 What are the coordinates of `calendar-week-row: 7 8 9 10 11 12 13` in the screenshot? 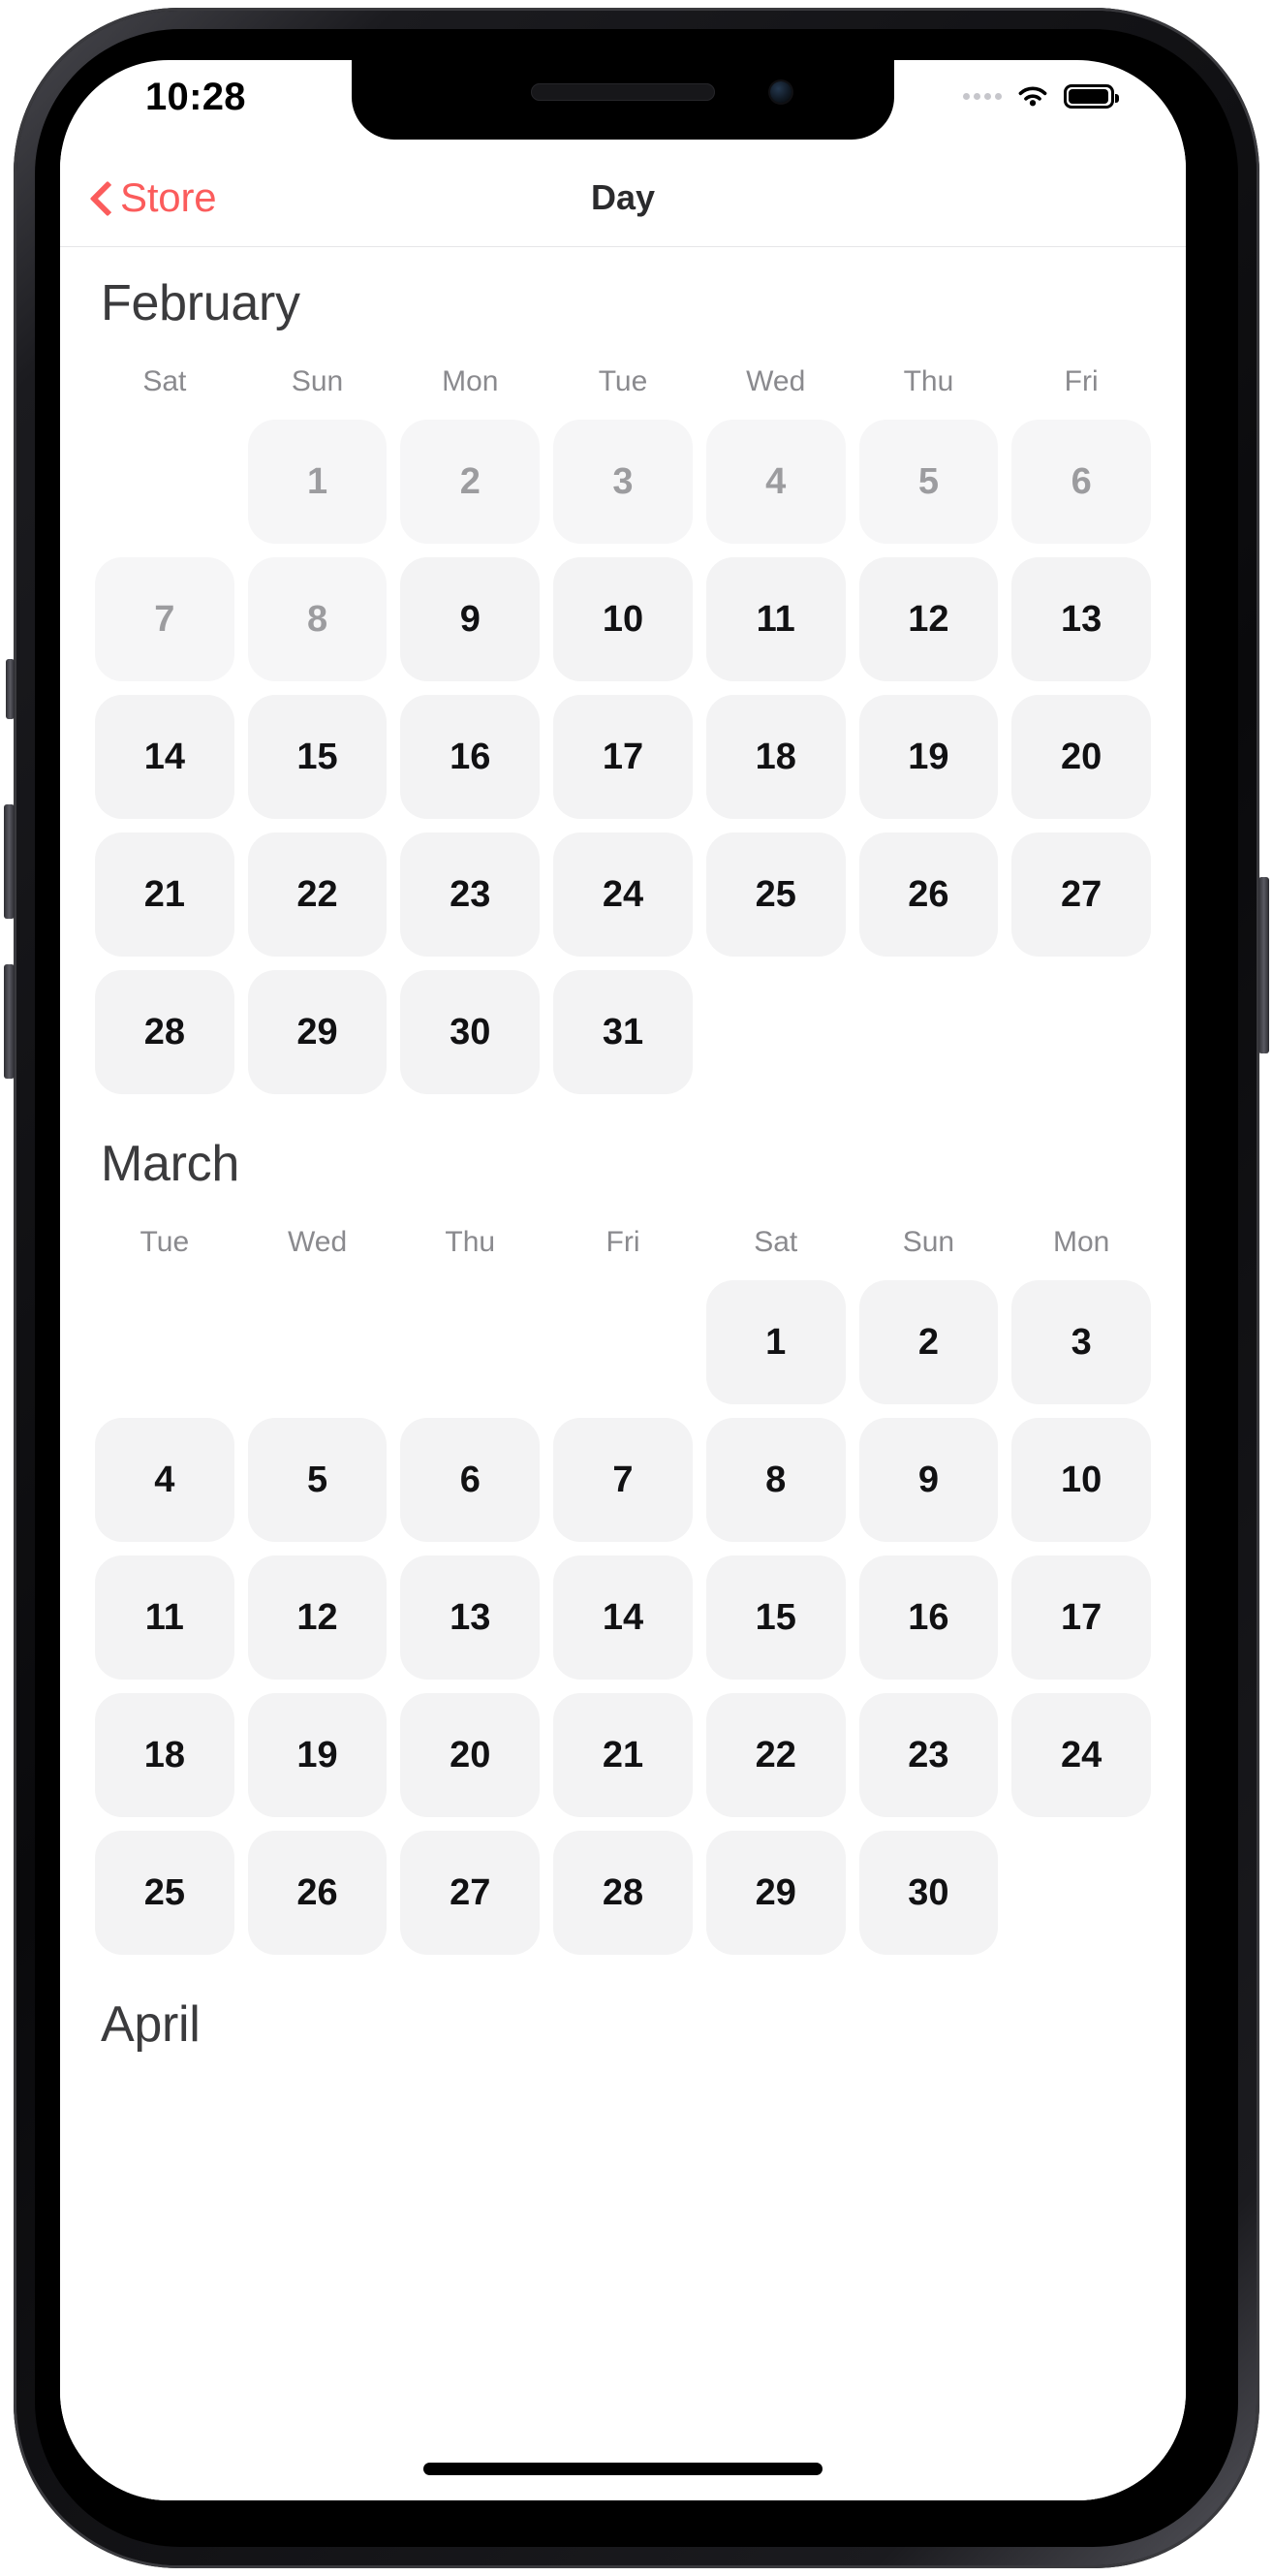 It's located at (623, 619).